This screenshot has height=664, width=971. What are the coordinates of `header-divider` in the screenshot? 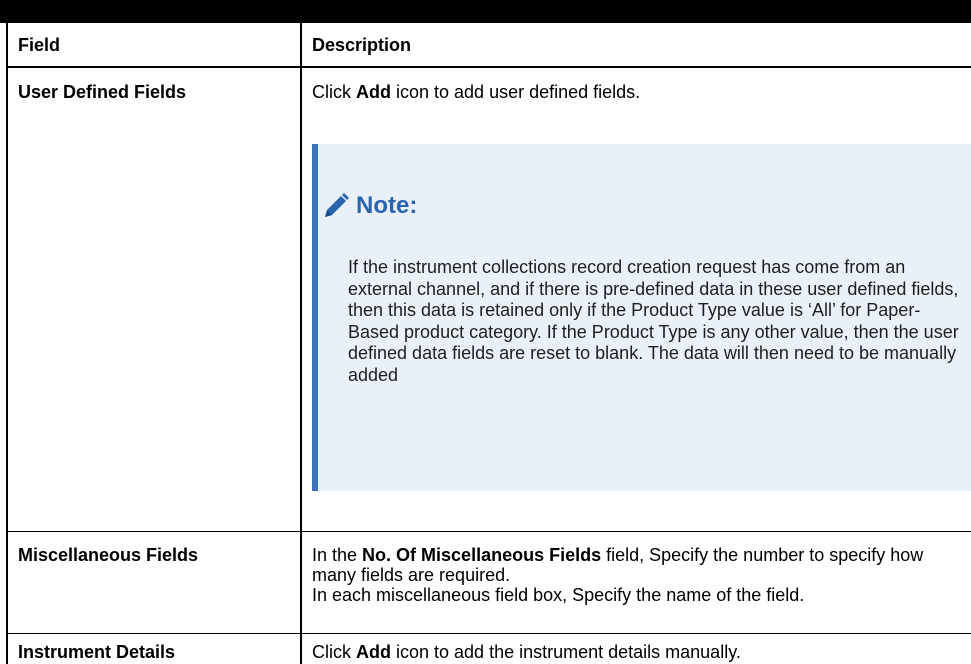 It's located at (488, 67).